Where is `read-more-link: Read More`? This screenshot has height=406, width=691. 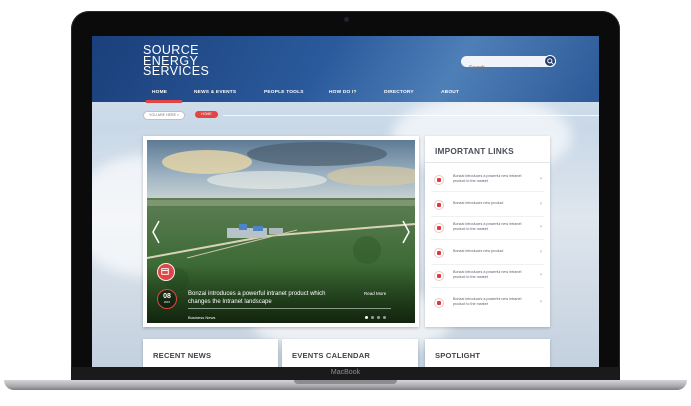
read-more-link: Read More is located at coordinates (375, 293).